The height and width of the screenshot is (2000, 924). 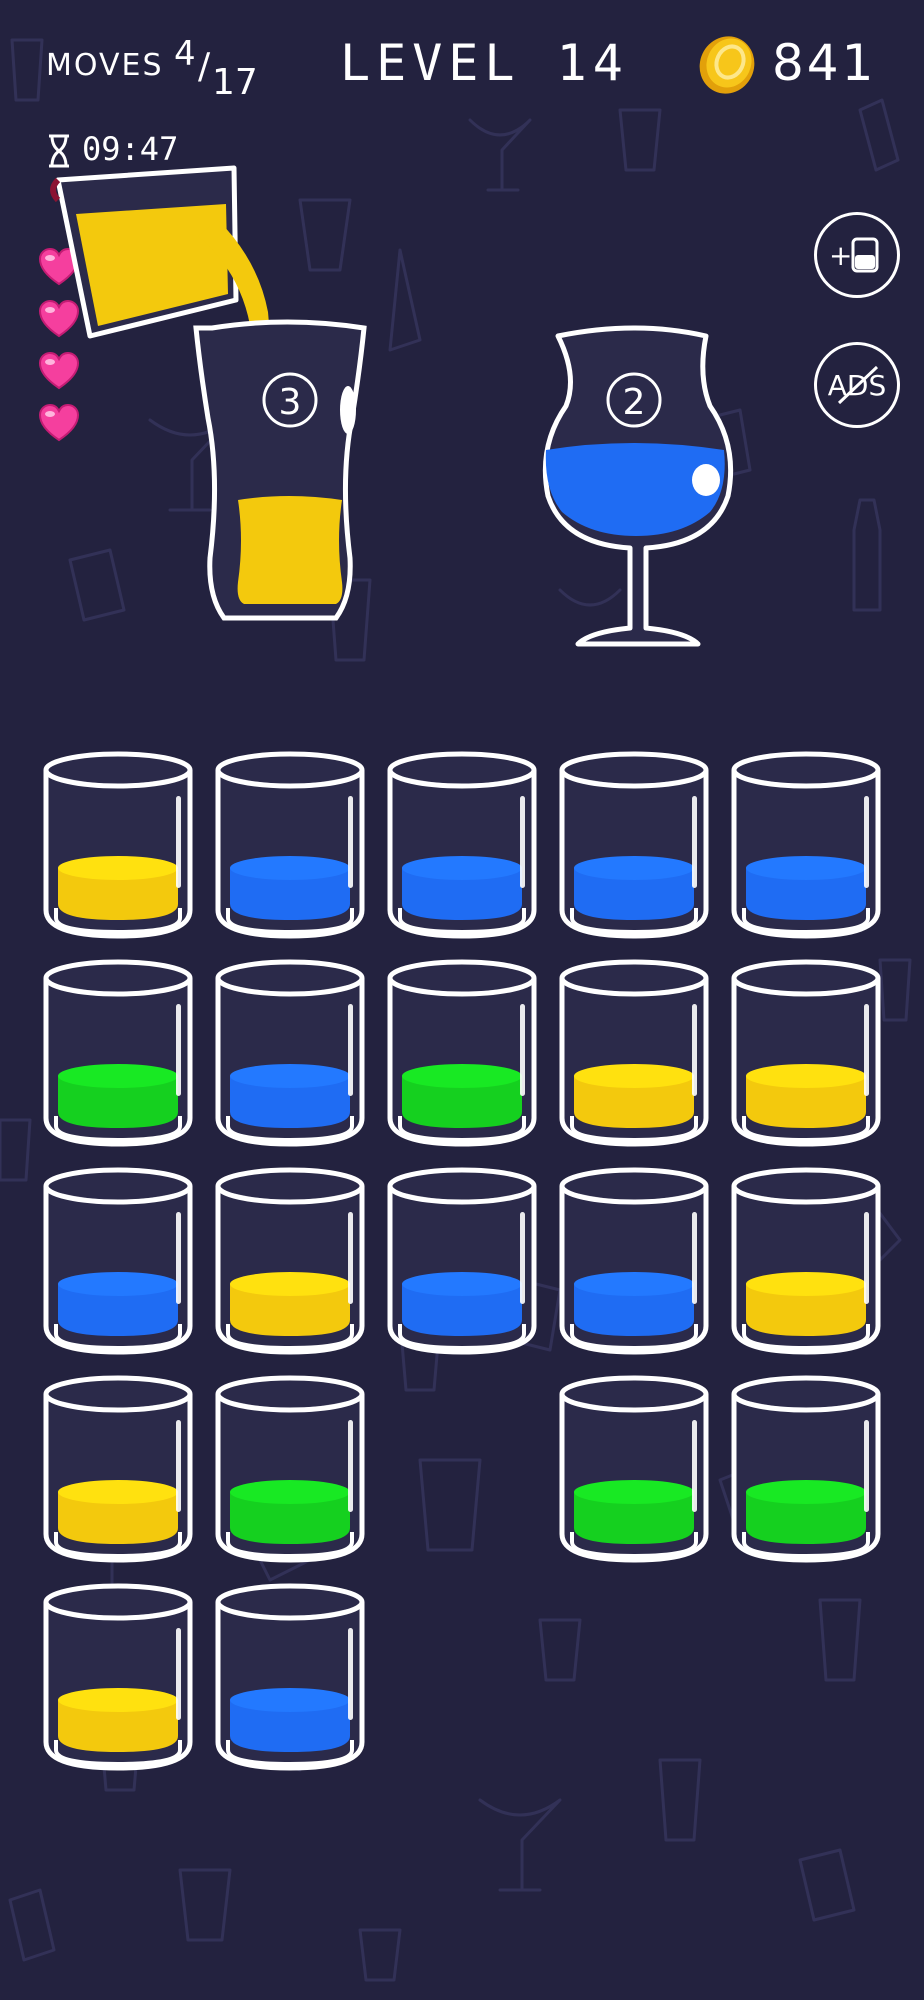 What do you see at coordinates (638, 486) in the screenshot?
I see `serving-glass-2: 2` at bounding box center [638, 486].